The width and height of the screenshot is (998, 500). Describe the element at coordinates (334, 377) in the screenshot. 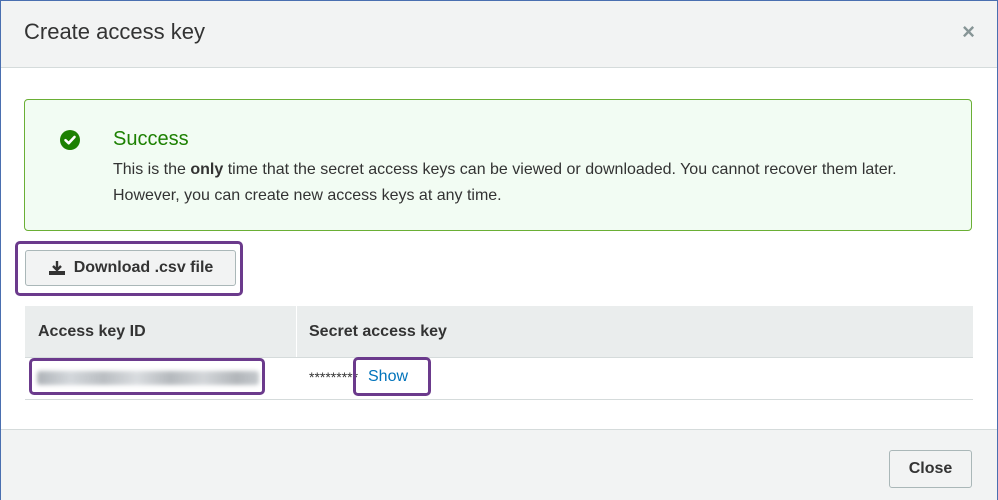

I see `secret-key-masked: *********` at that location.